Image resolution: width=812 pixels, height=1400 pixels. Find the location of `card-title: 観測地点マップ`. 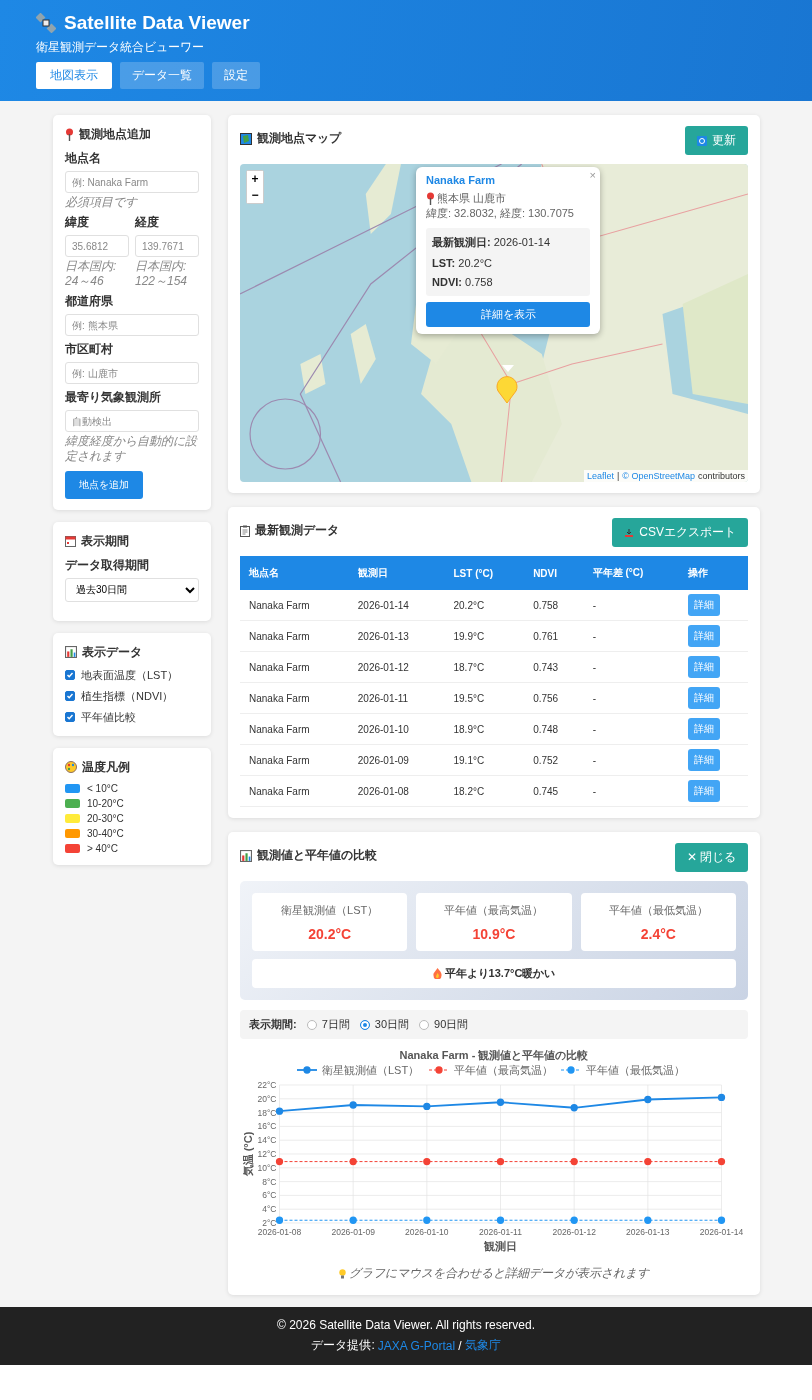

card-title: 観測地点マップ is located at coordinates (299, 138).